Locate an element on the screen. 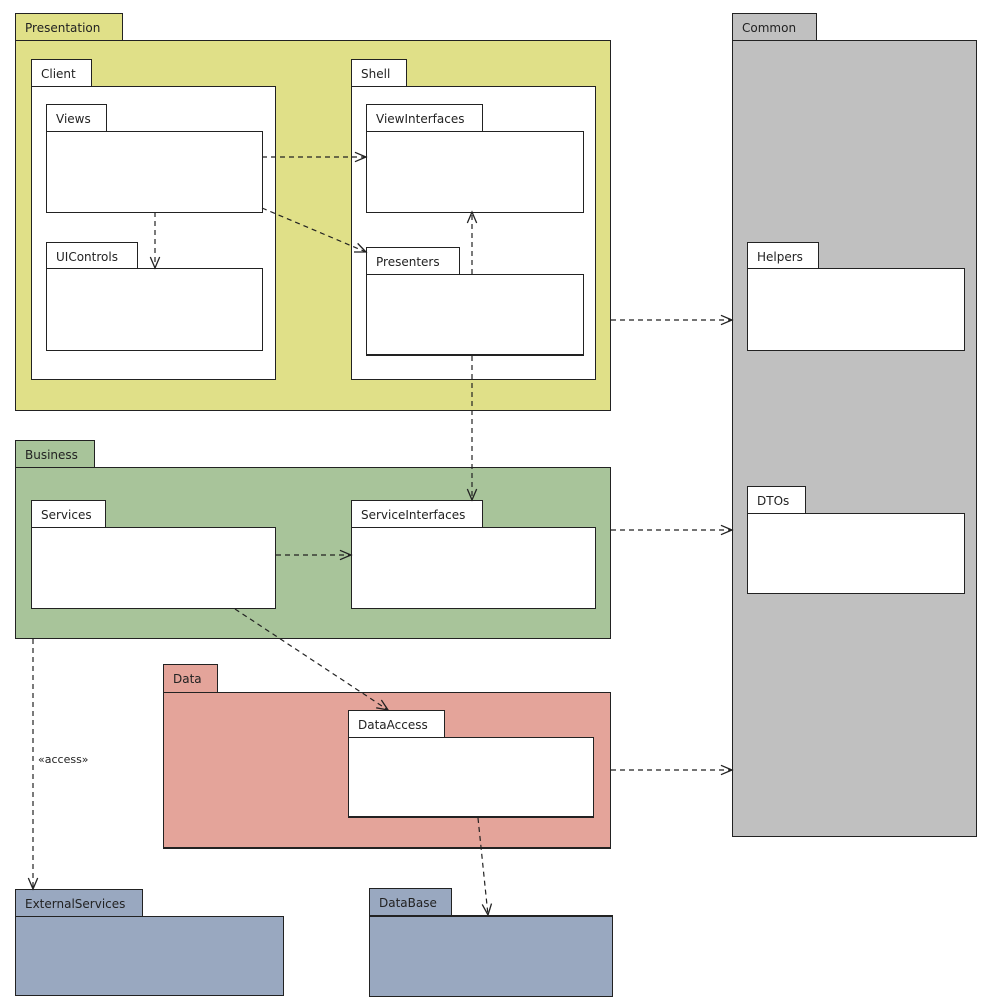 Image resolution: width=989 pixels, height=999 pixels. dependency-services-to-serviceinterfaces is located at coordinates (314, 555).